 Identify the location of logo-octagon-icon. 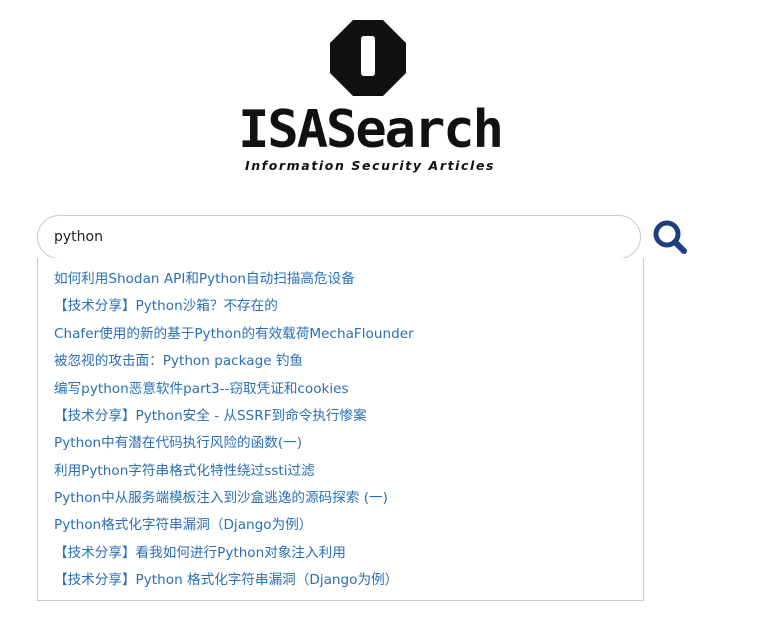
(368, 58).